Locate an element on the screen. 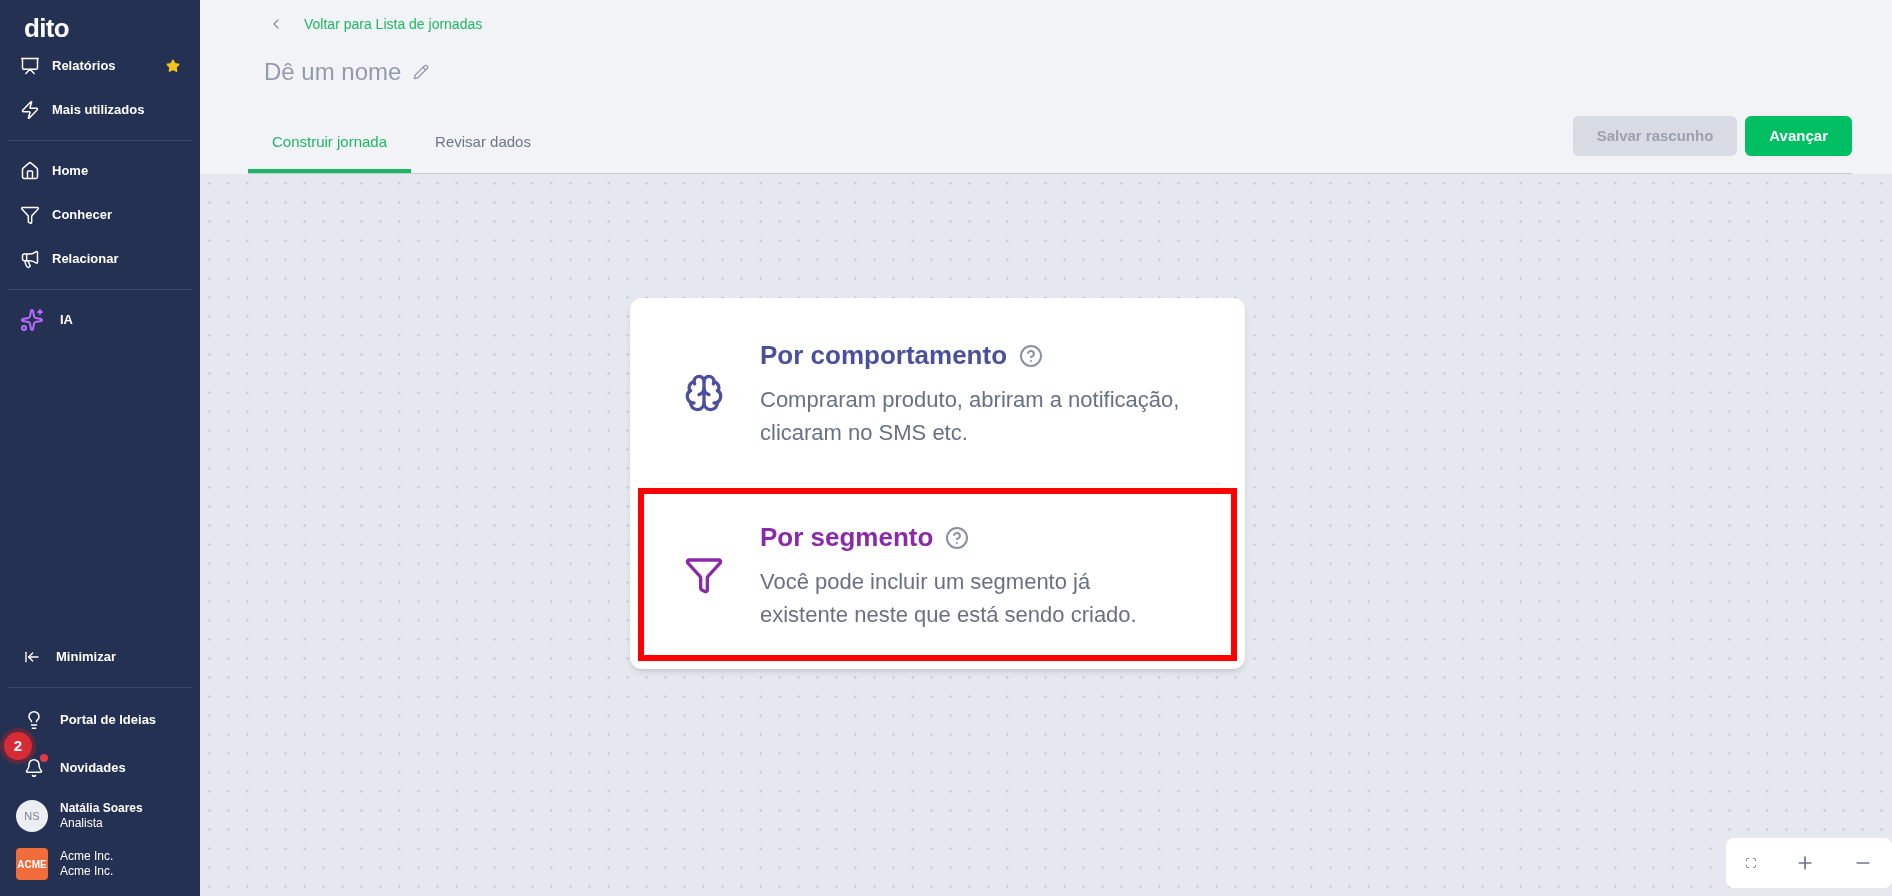  tab: Revisar dados is located at coordinates (483, 144).